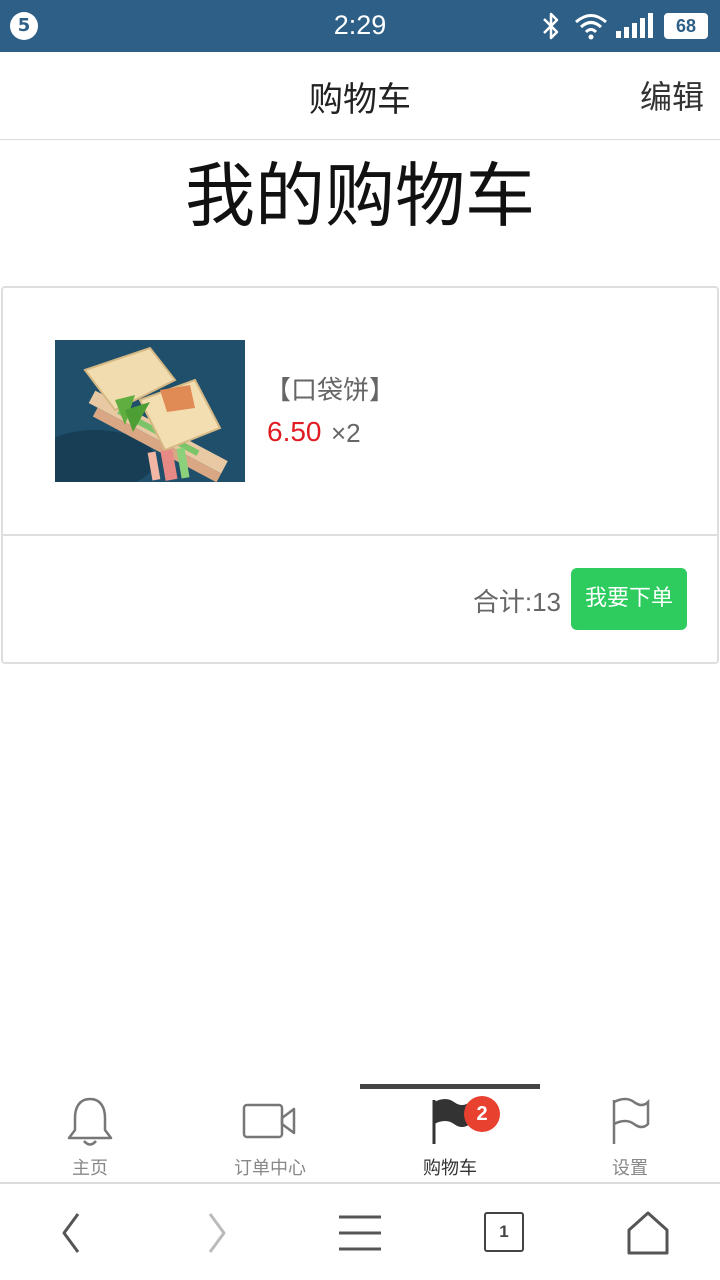 This screenshot has width=720, height=1280. I want to click on back-button, so click(72, 1233).